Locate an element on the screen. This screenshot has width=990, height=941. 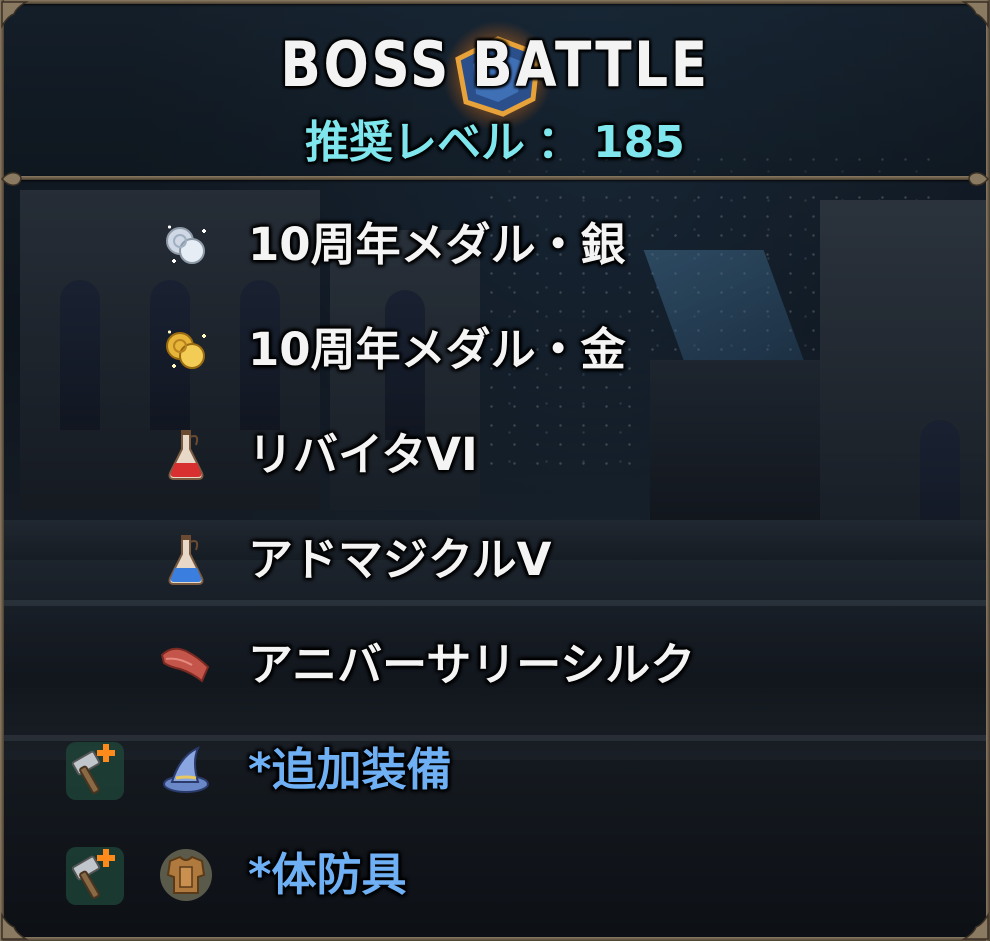
reward-label: リバイタVI is located at coordinates (363, 454).